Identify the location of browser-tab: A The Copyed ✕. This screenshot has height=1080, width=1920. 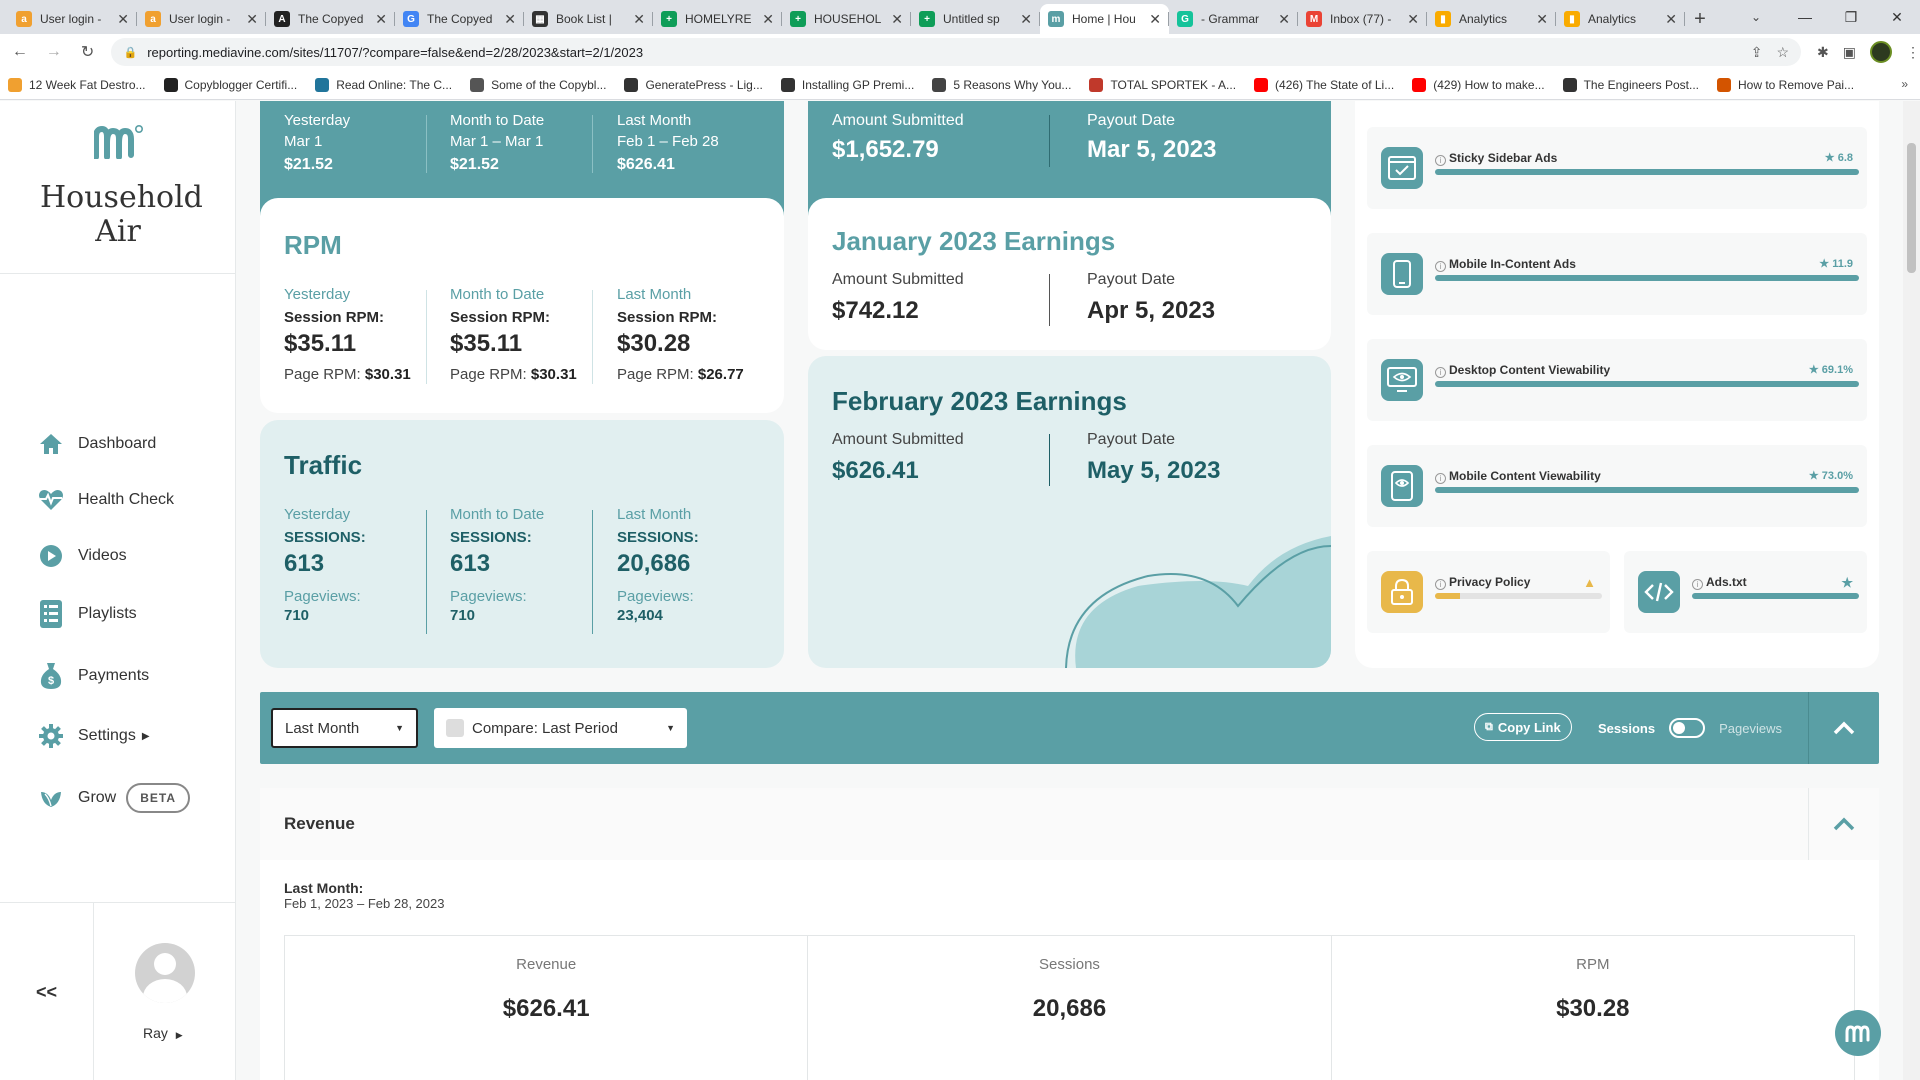
(330, 19).